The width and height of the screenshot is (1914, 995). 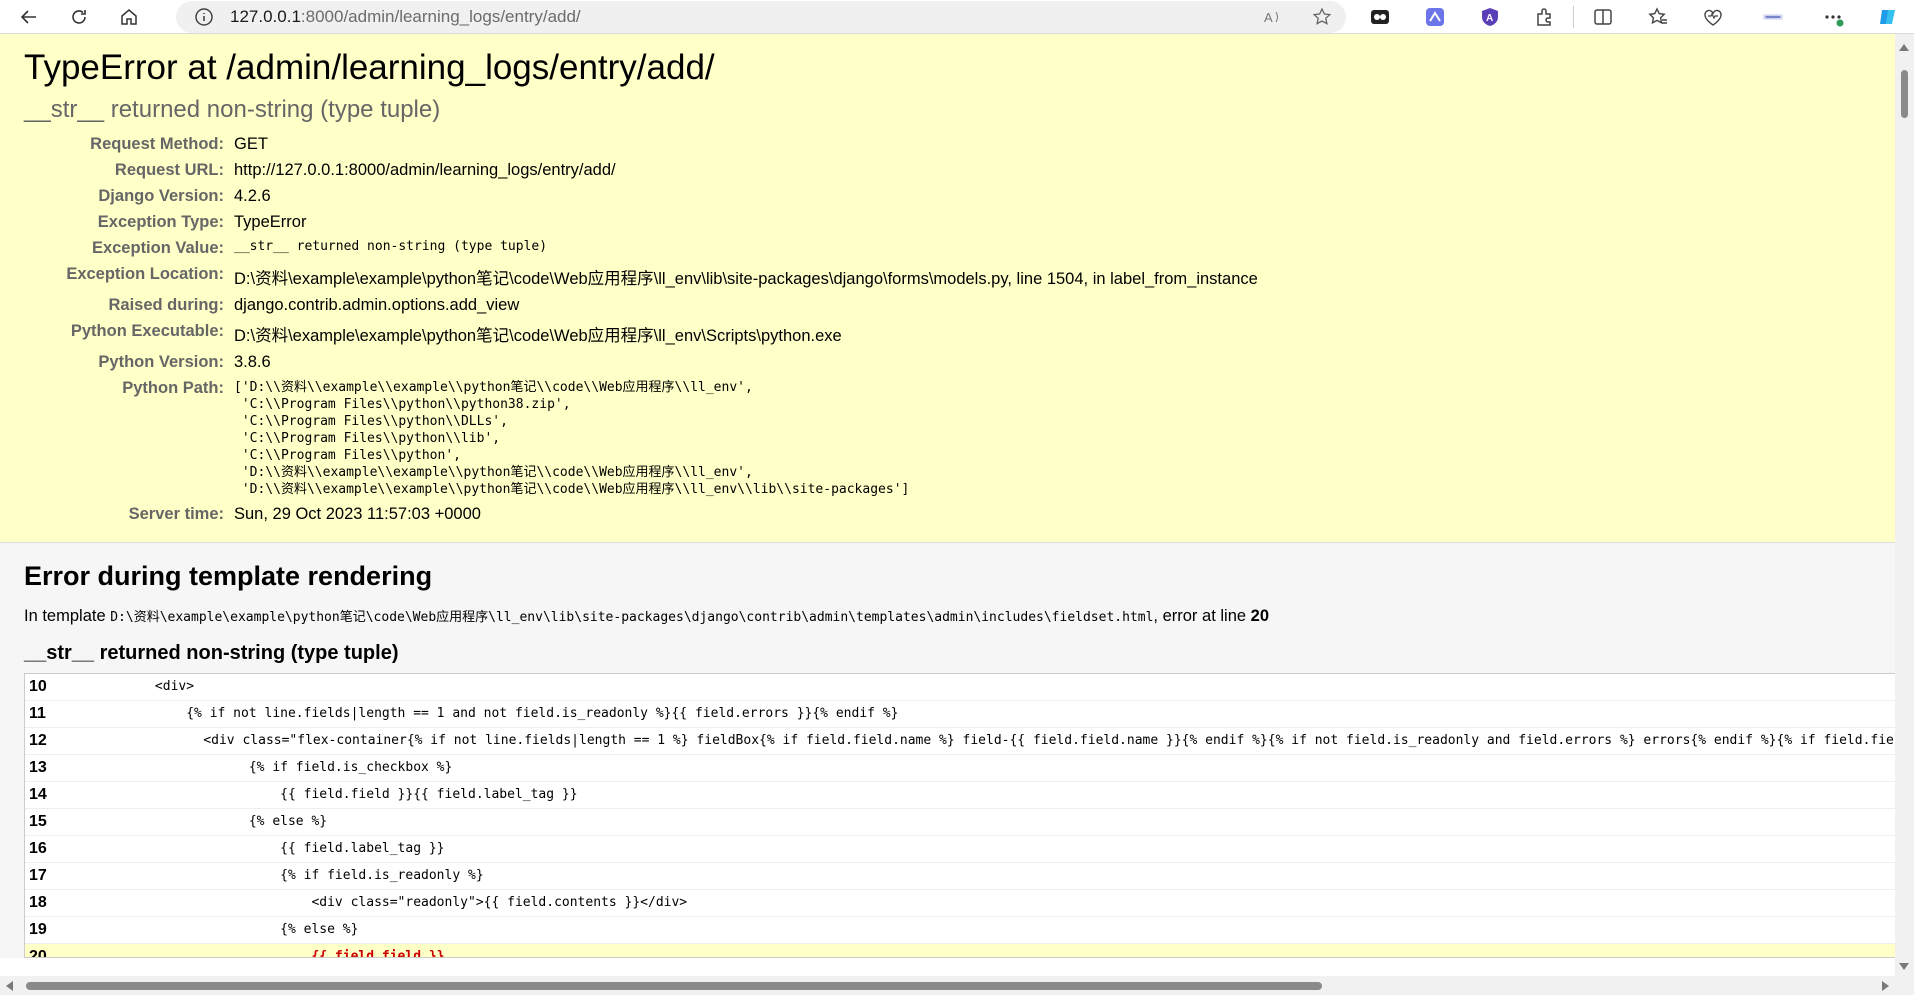 What do you see at coordinates (1885, 986) in the screenshot?
I see `scroll-right-arrow-icon` at bounding box center [1885, 986].